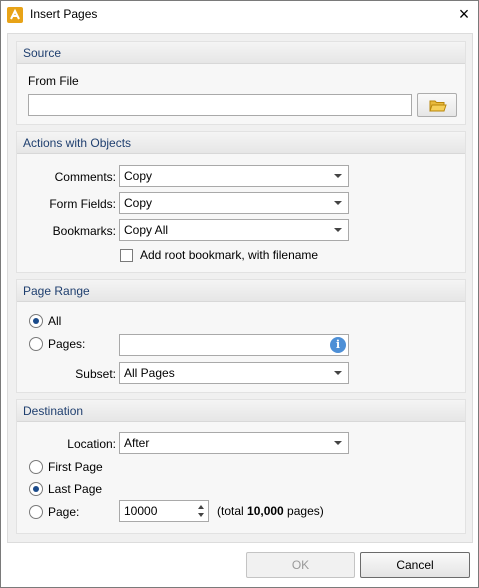 The image size is (479, 588). What do you see at coordinates (265, 511) in the screenshot?
I see `total-count: 10,000` at bounding box center [265, 511].